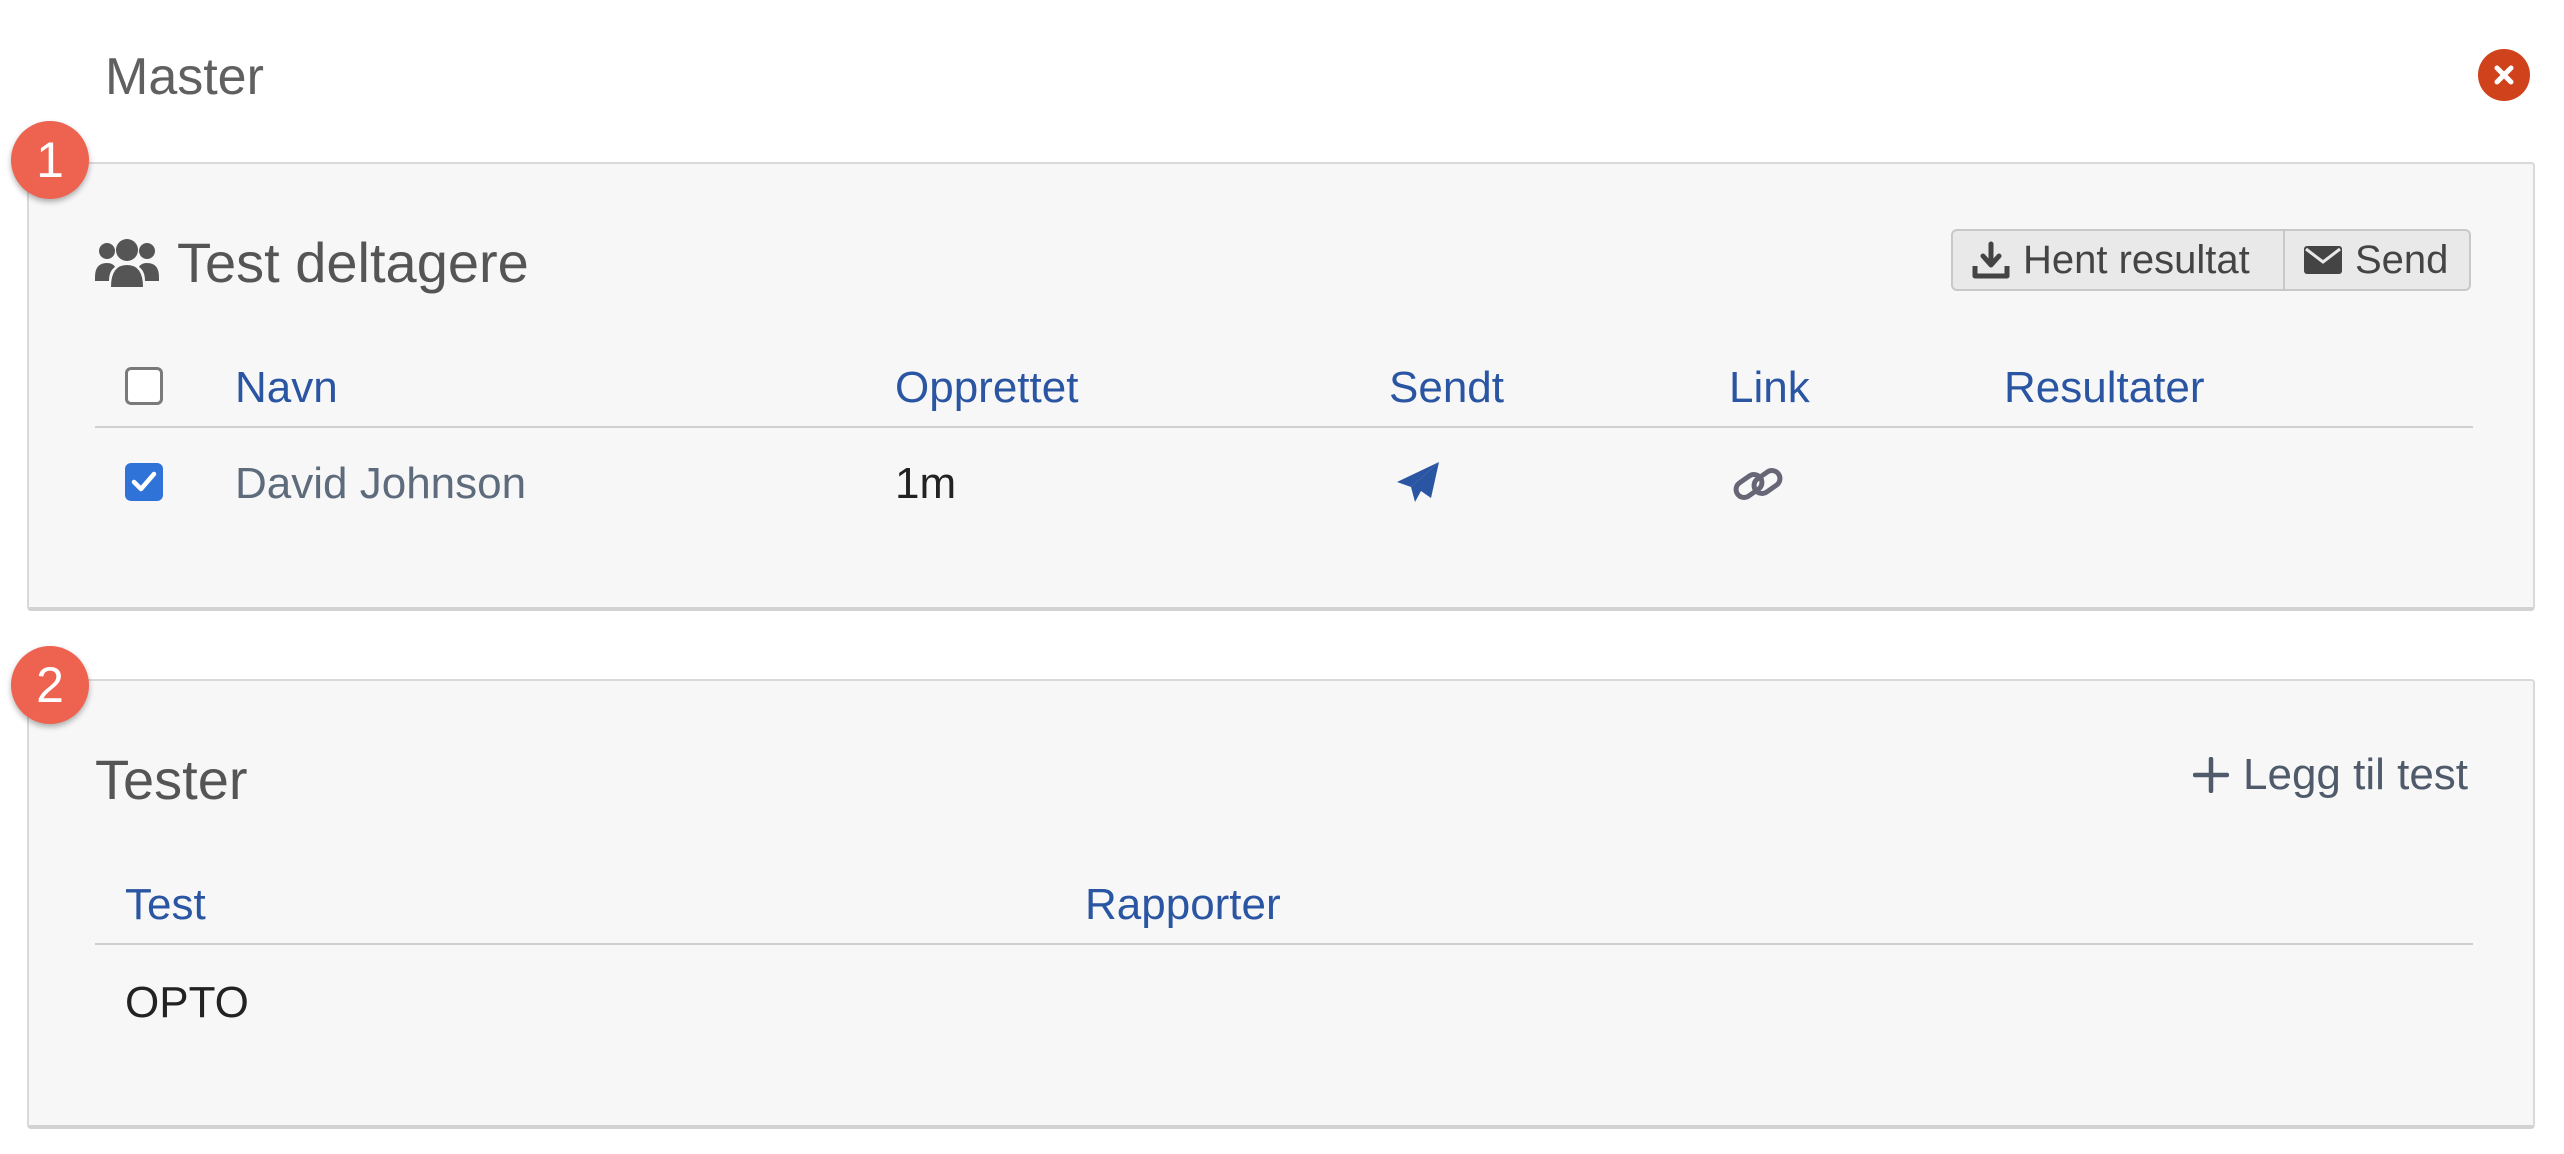 This screenshot has width=2564, height=1154. I want to click on paper-plane-icon, so click(1418, 482).